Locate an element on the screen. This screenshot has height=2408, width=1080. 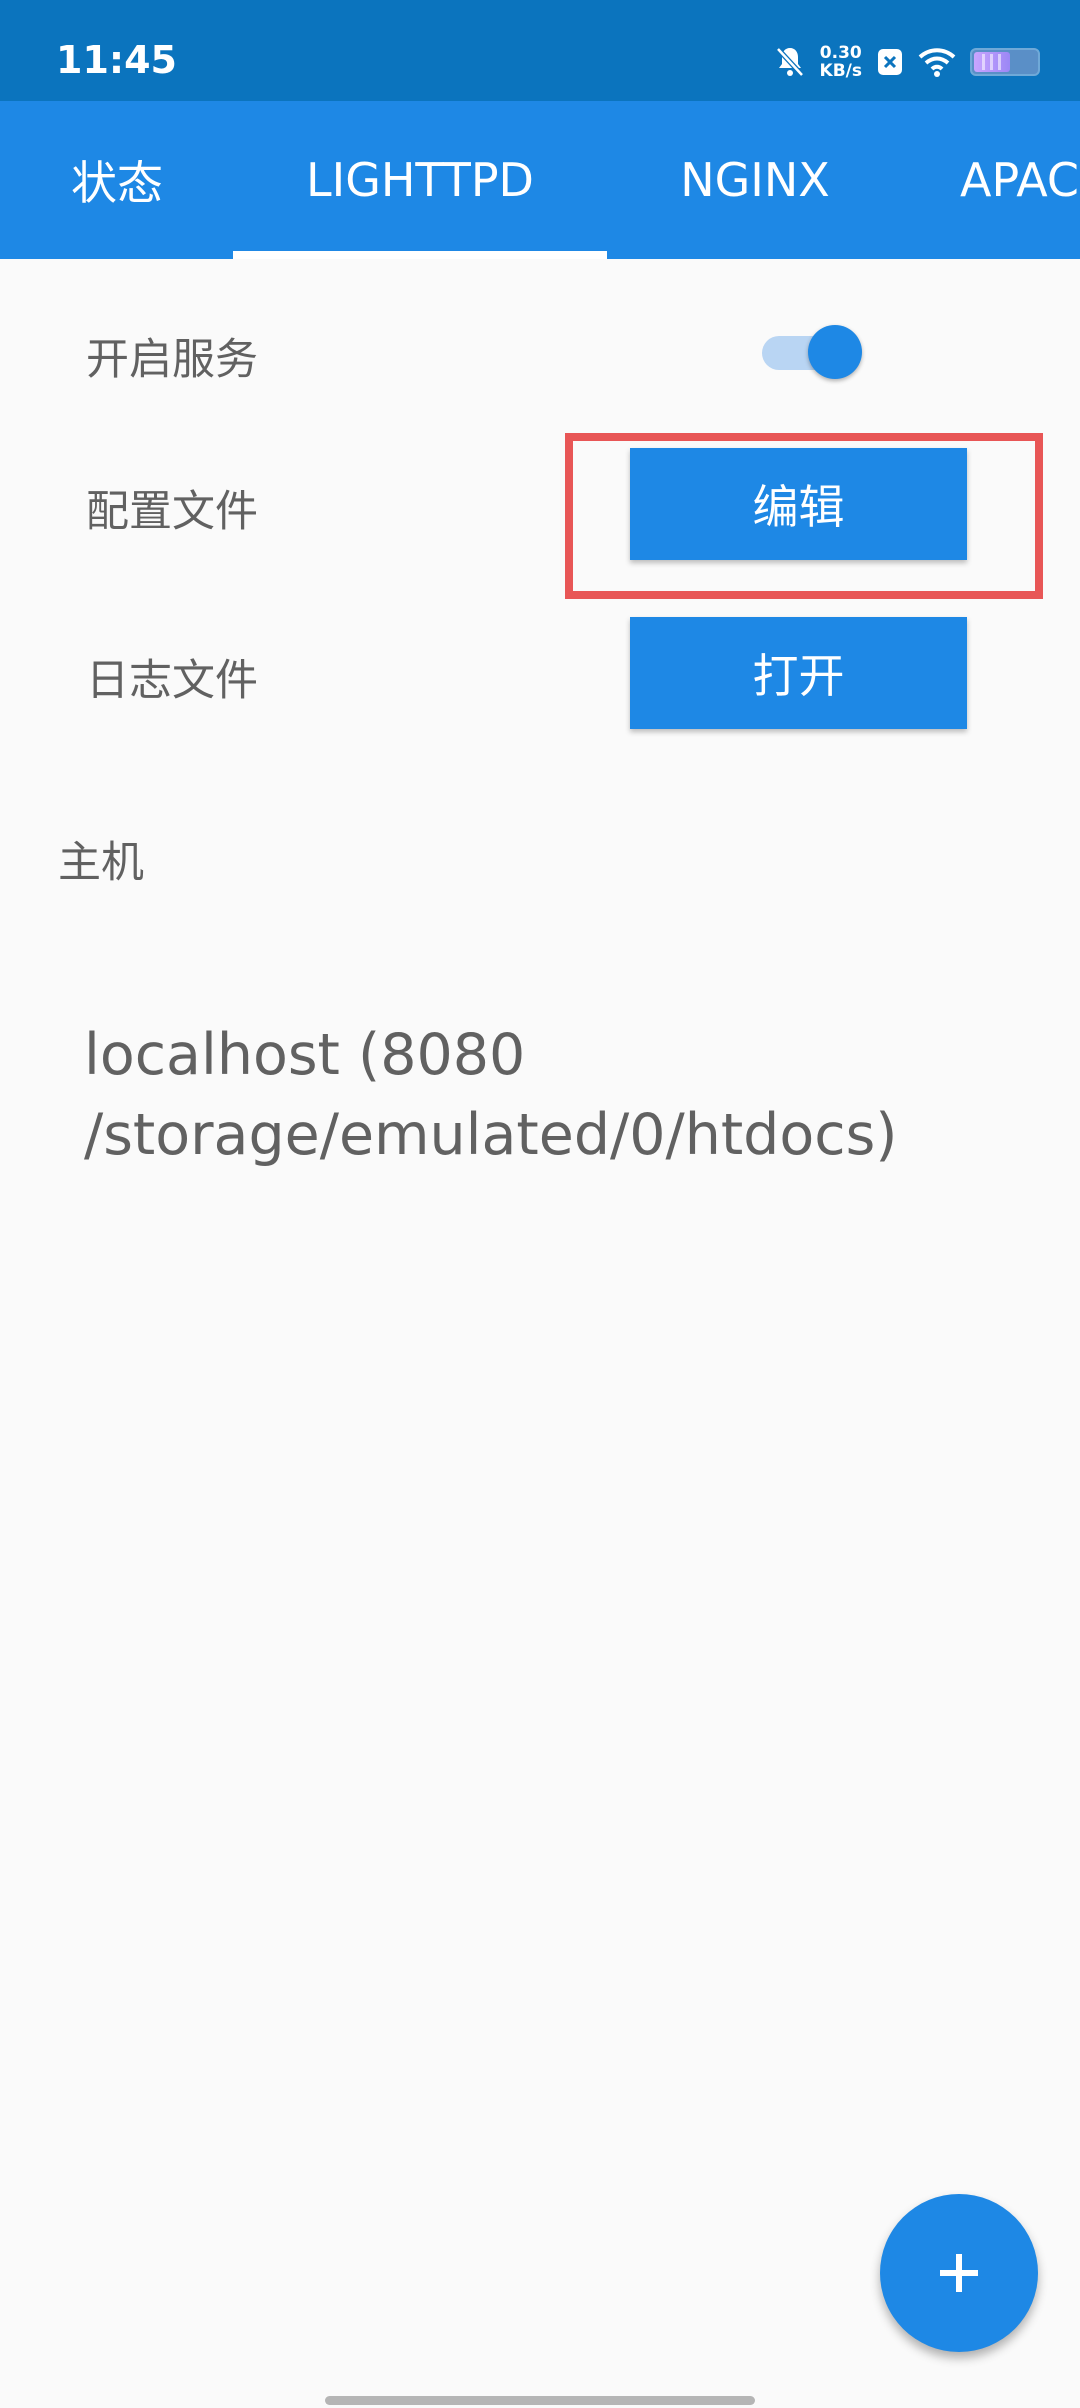
nfc-x-icon is located at coordinates (890, 62).